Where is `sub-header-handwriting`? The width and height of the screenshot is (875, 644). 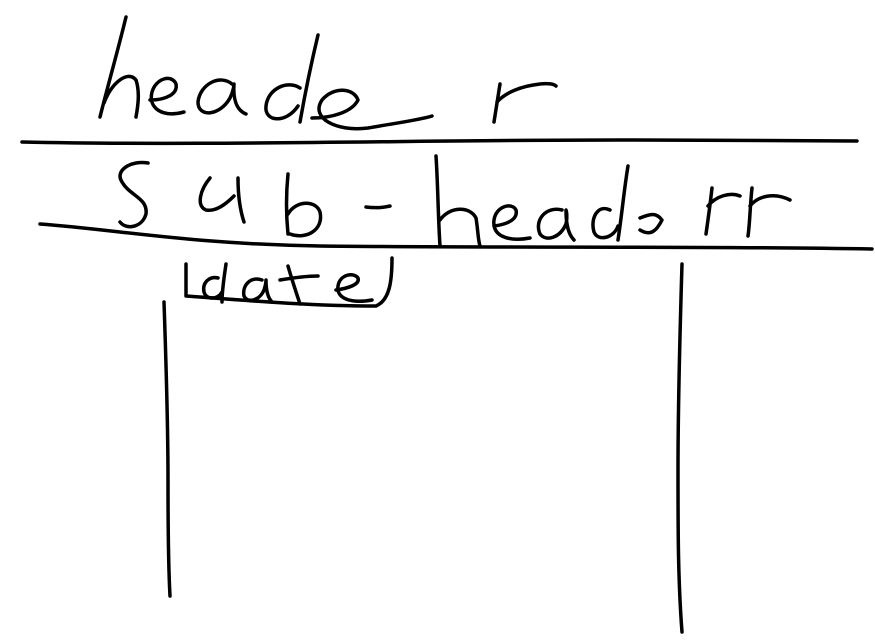 sub-header-handwriting is located at coordinates (455, 201).